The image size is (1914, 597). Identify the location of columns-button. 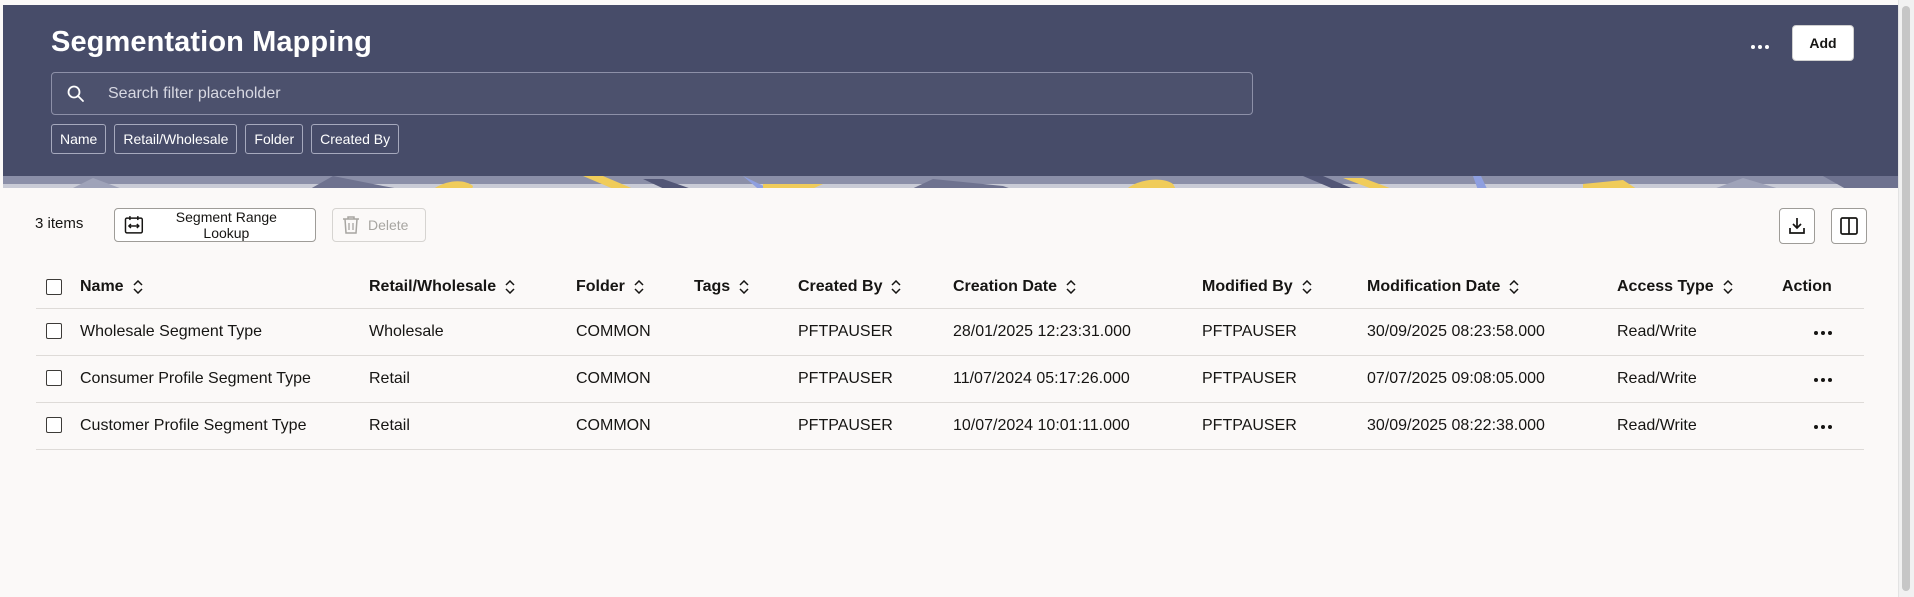
(1849, 226).